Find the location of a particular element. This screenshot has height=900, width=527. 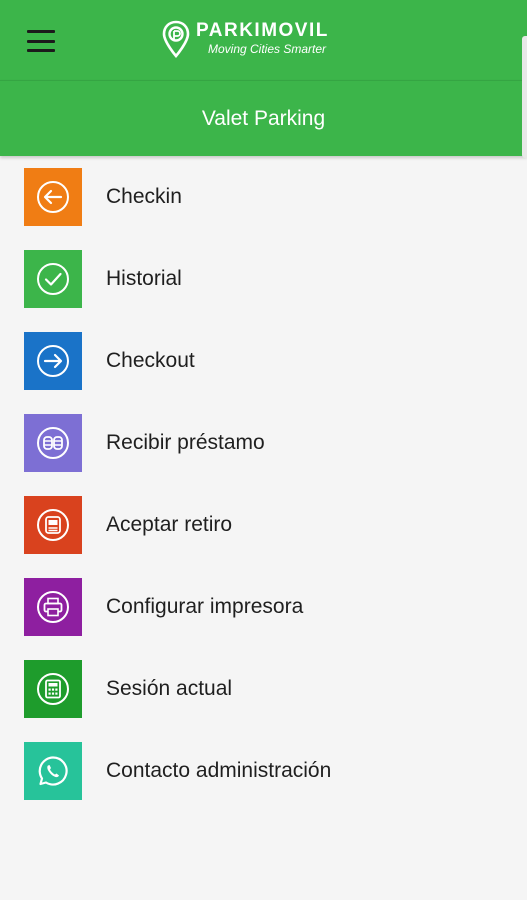

menu-item-label: Configurar impresora is located at coordinates (205, 606).